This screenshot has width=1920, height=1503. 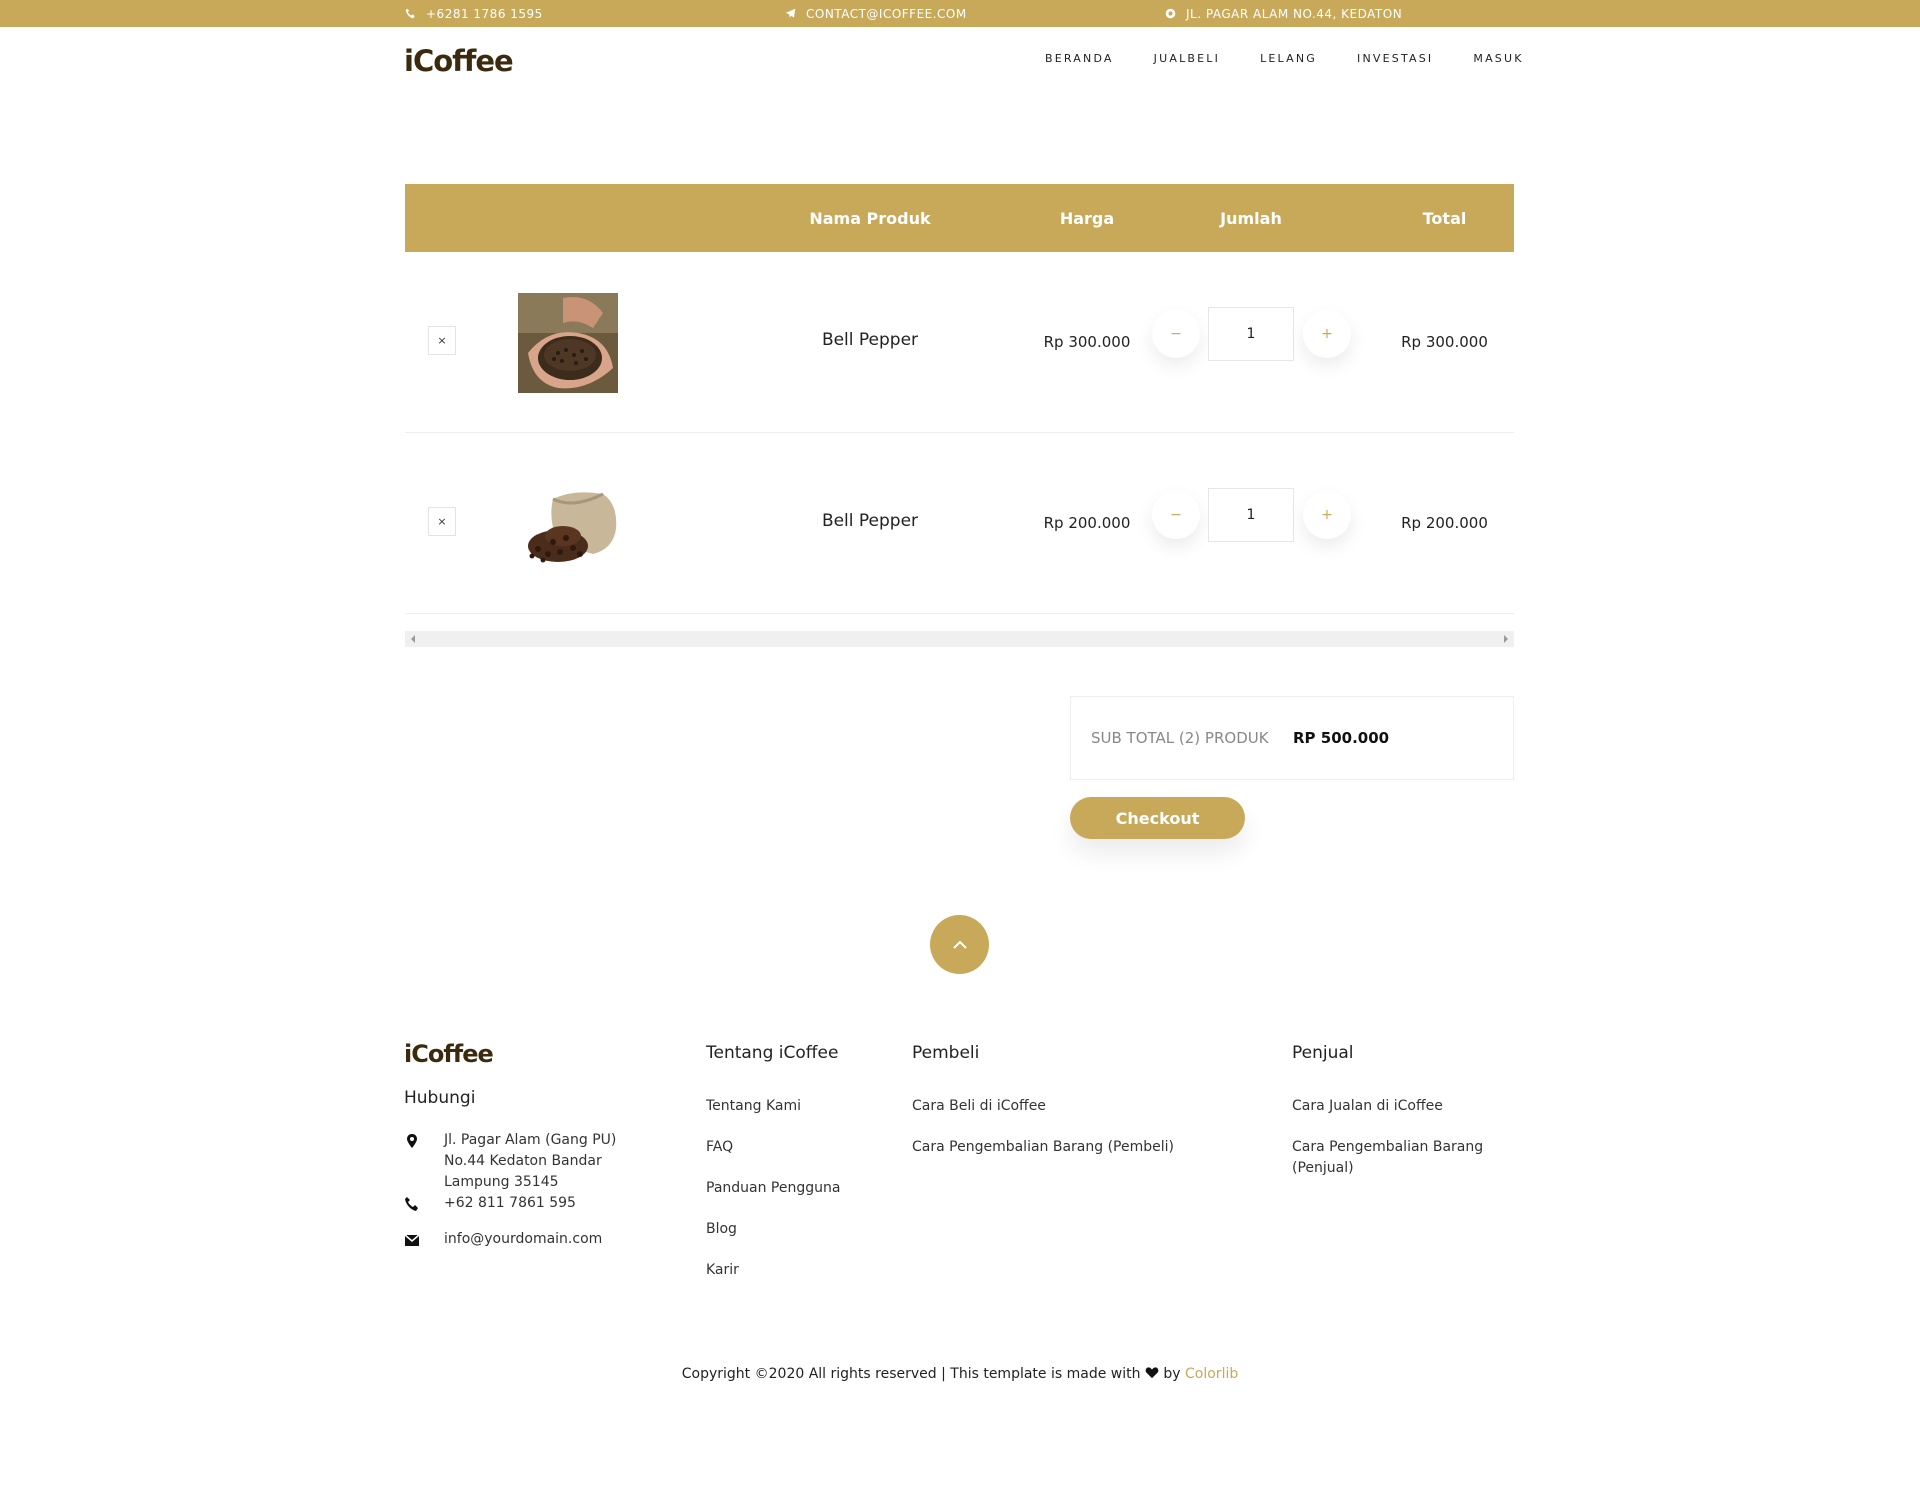 I want to click on table-horizontal-scrollbar, so click(x=959, y=639).